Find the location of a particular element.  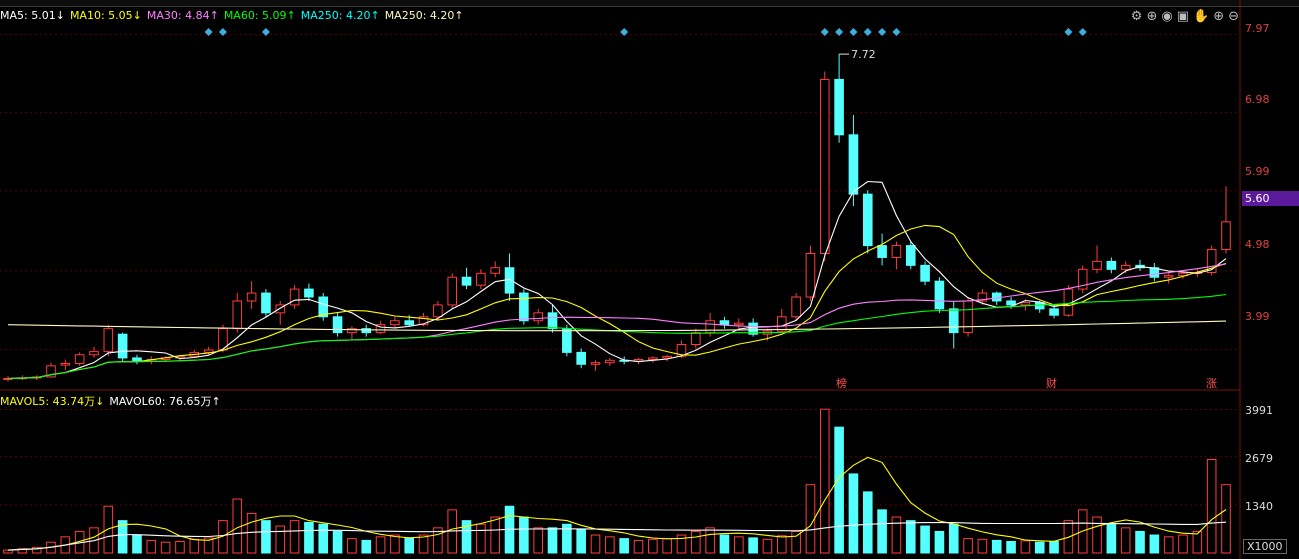

event-marker-limit: 涨 is located at coordinates (1211, 383).